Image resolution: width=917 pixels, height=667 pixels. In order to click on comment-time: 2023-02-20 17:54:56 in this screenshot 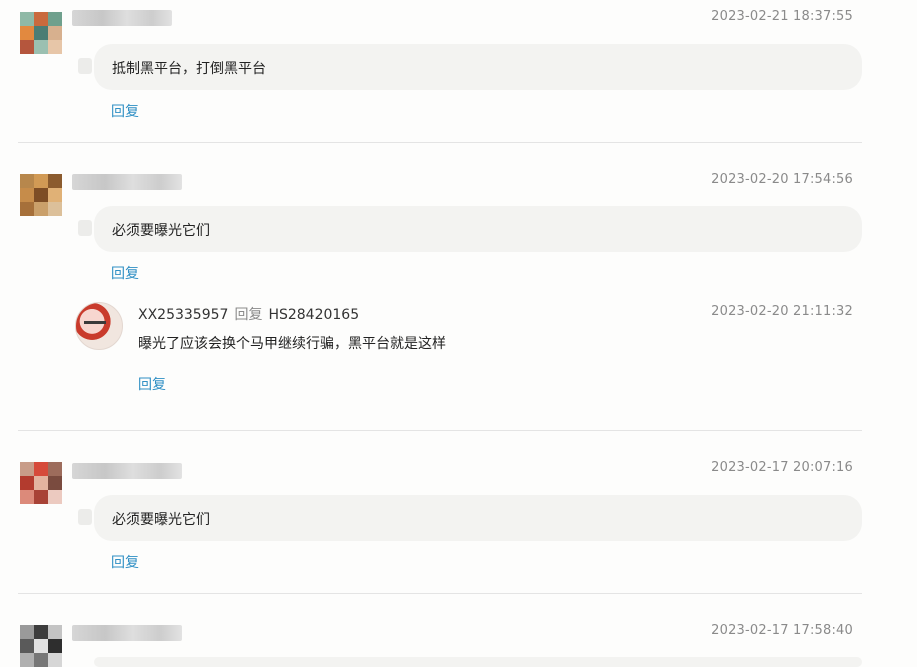, I will do `click(782, 179)`.